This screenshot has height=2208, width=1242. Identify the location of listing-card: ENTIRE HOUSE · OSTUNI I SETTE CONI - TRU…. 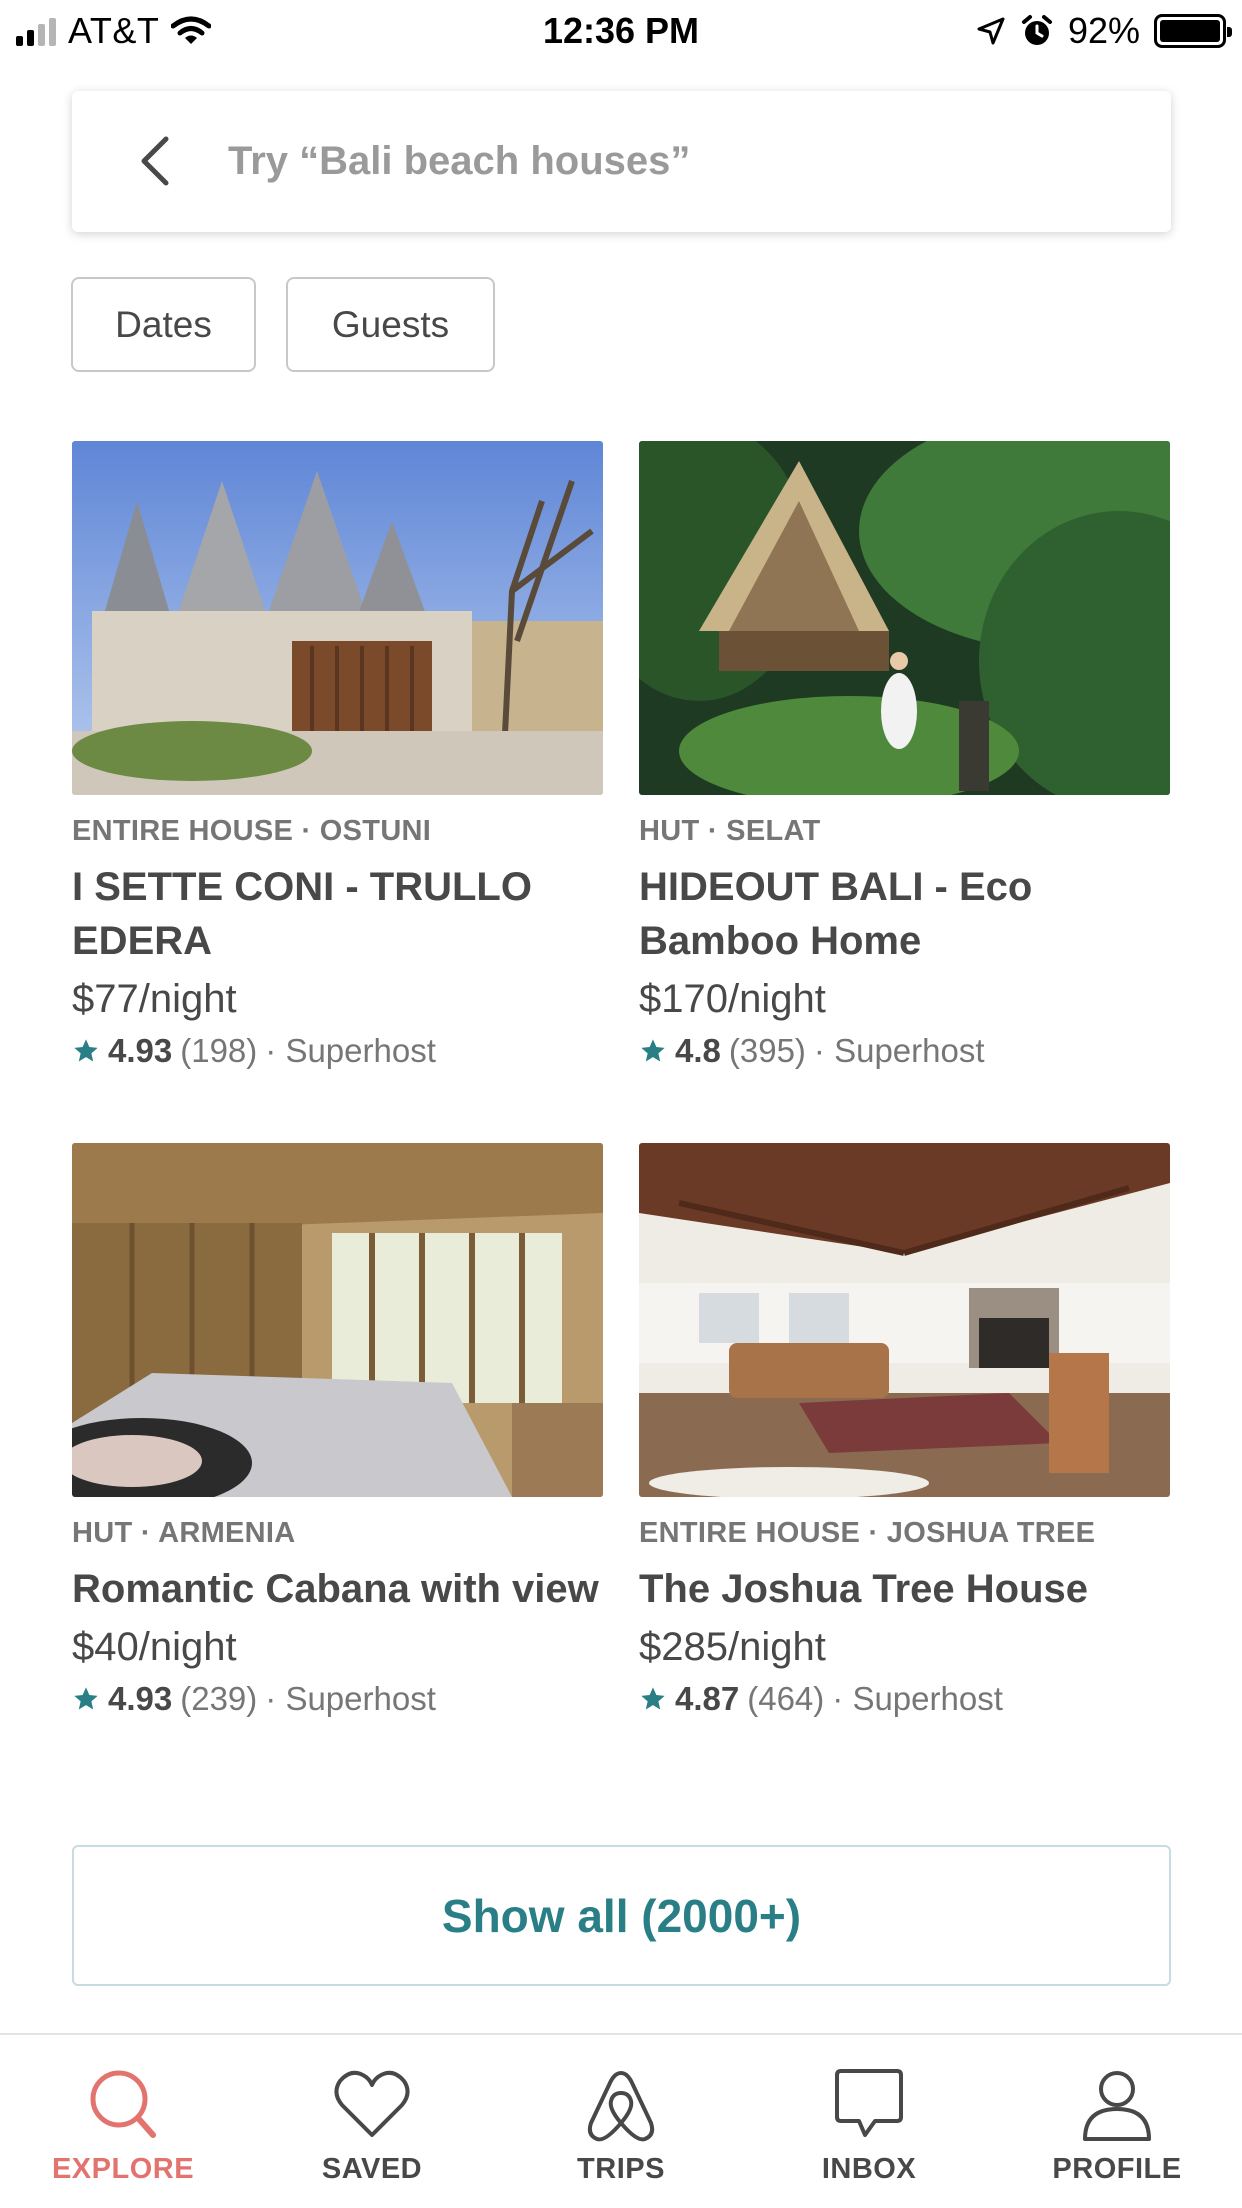
(337, 755).